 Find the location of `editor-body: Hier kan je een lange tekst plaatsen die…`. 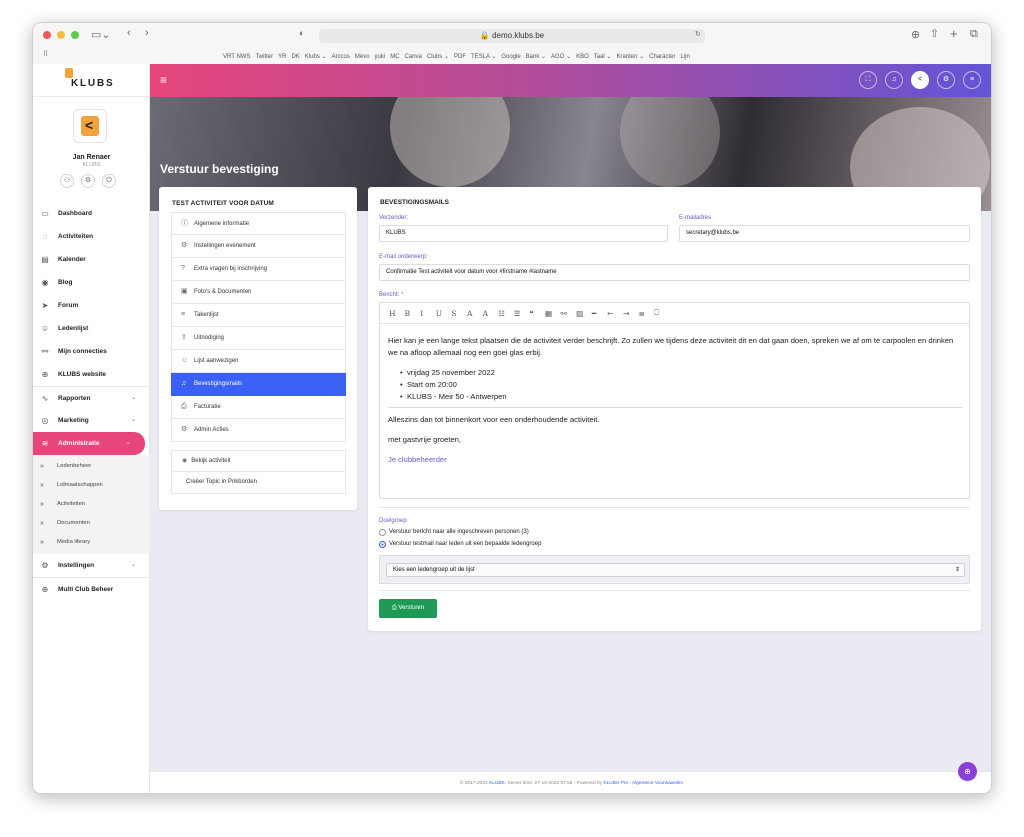

editor-body: Hier kan je een lange tekst plaatsen die… is located at coordinates (675, 404).